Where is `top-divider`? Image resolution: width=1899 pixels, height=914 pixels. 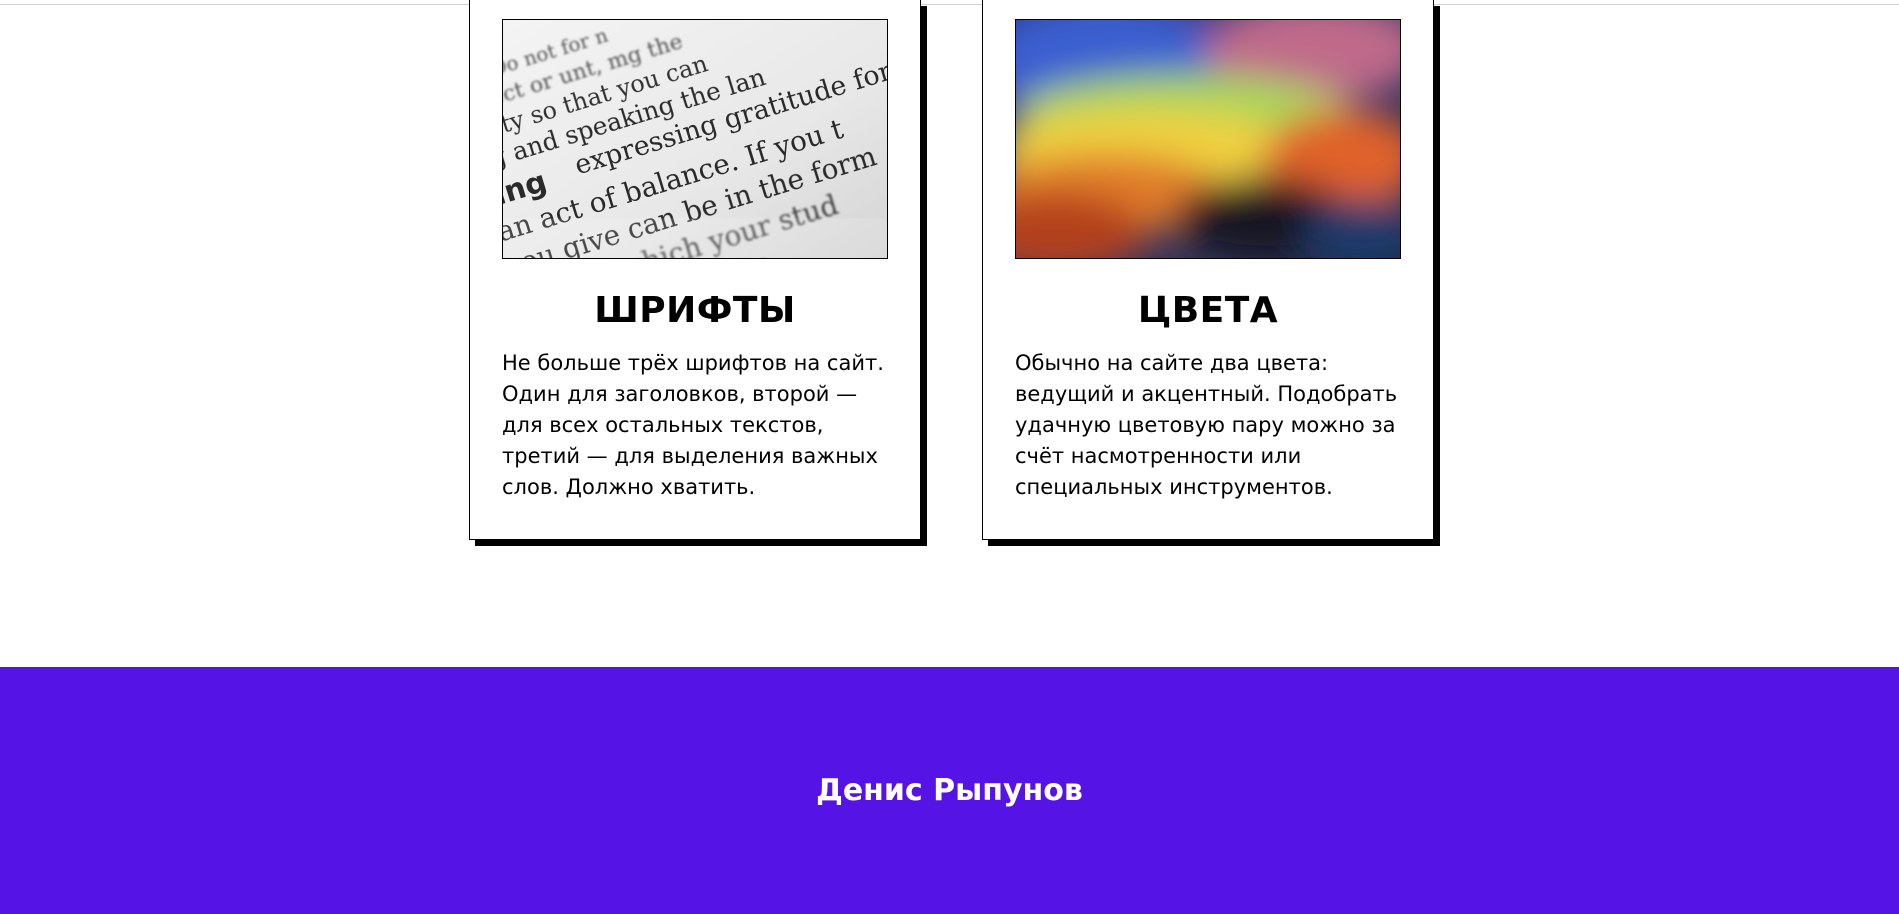
top-divider is located at coordinates (949, 2).